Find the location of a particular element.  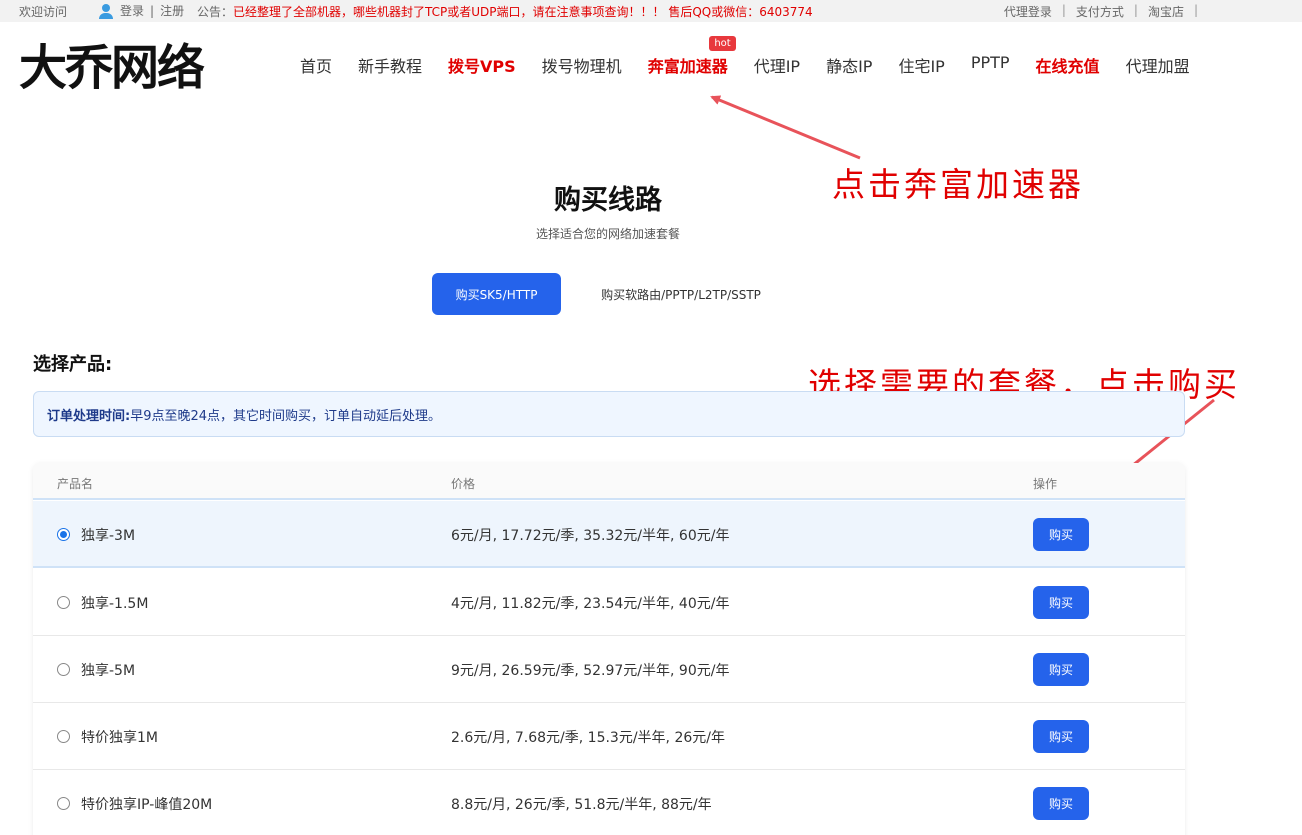

product-price: 9元/月, 26.59元/季, 52.97元/半年, 90元/年 is located at coordinates (590, 671).